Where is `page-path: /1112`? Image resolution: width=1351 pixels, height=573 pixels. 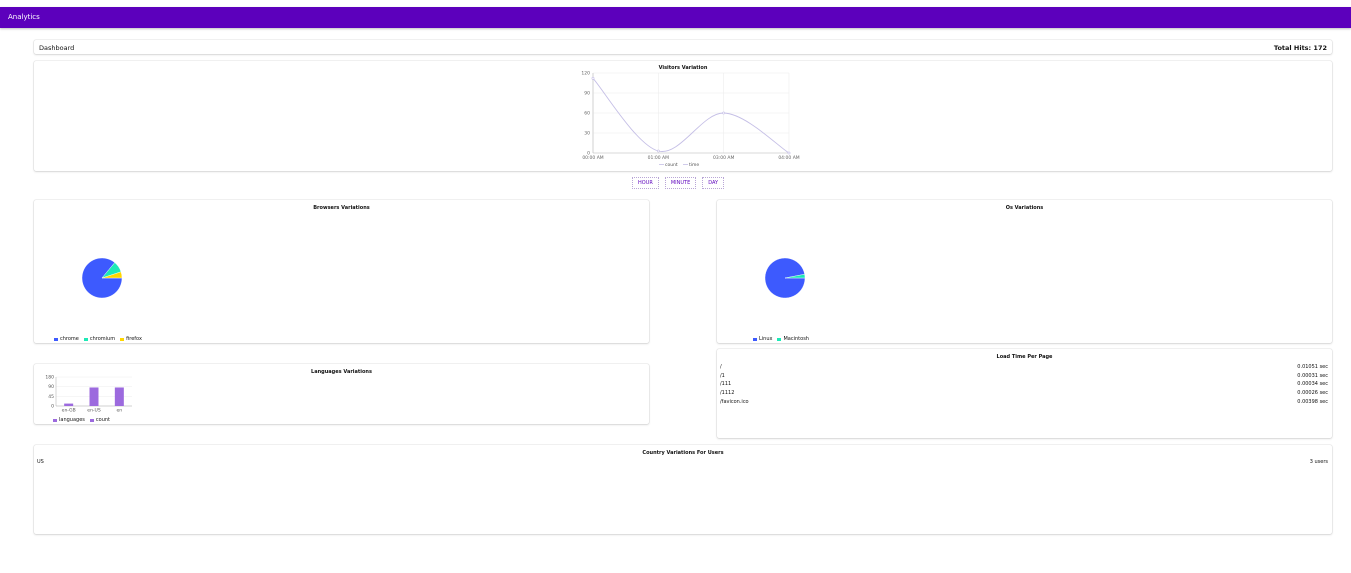 page-path: /1112 is located at coordinates (727, 393).